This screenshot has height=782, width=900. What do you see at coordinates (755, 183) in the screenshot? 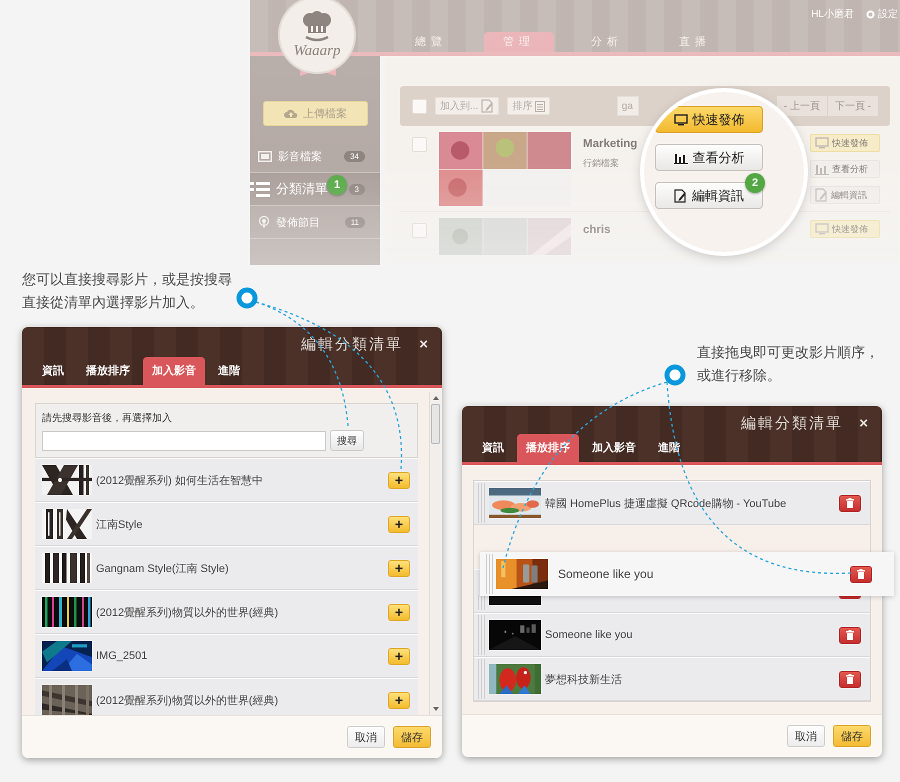
I see `step-badge: 2` at bounding box center [755, 183].